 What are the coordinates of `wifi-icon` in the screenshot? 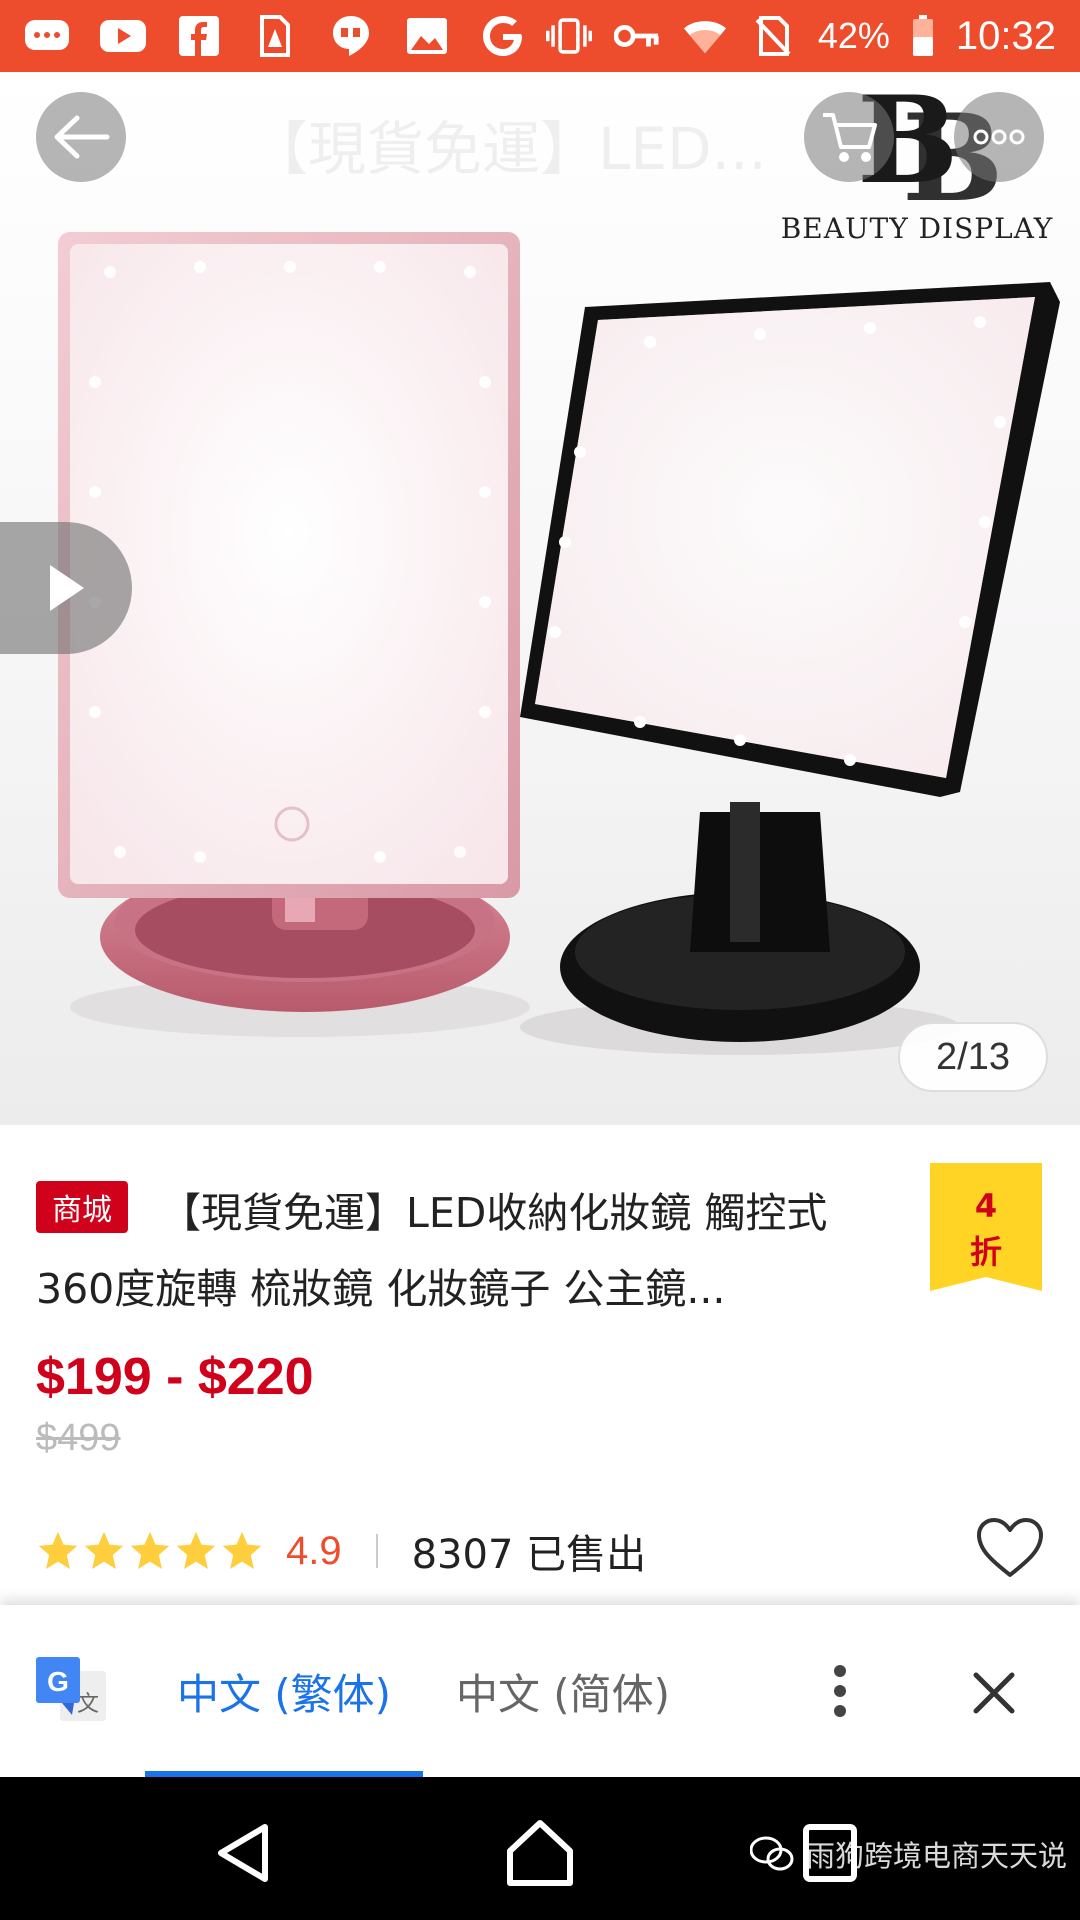 It's located at (705, 36).